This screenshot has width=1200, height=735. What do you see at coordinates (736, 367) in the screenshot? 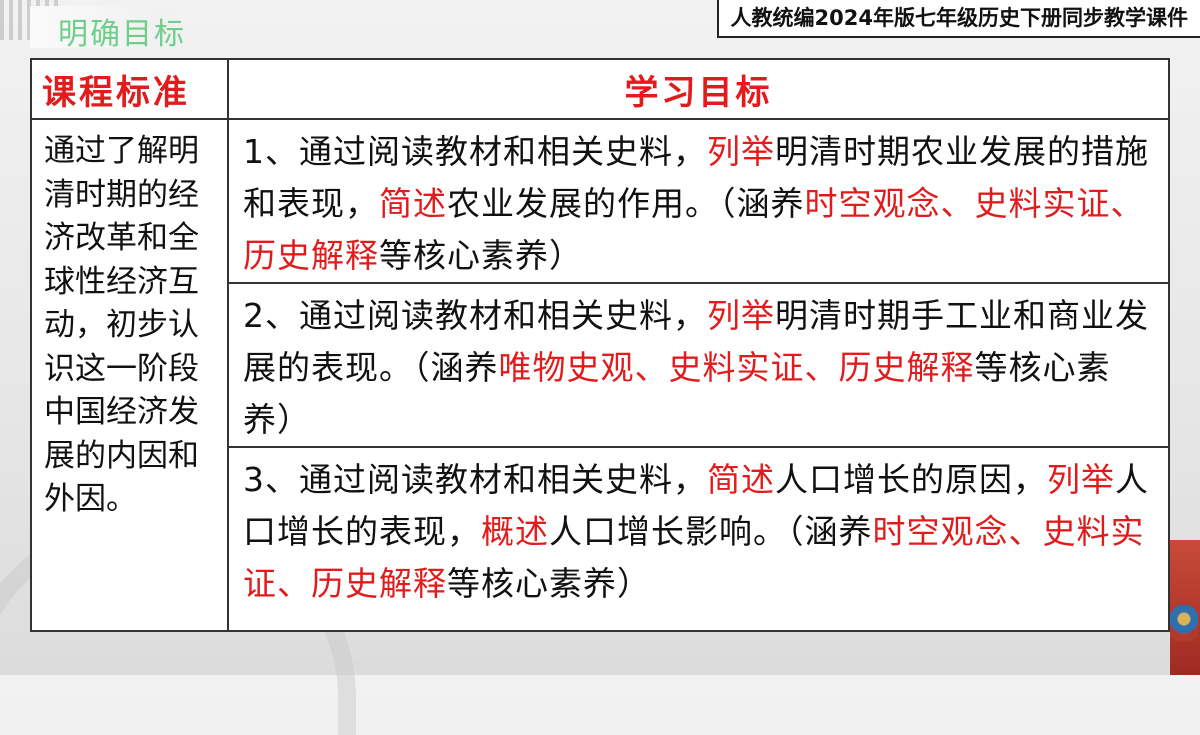
I see `highlight-term: 唯物史观、史料实证、历史解释` at bounding box center [736, 367].